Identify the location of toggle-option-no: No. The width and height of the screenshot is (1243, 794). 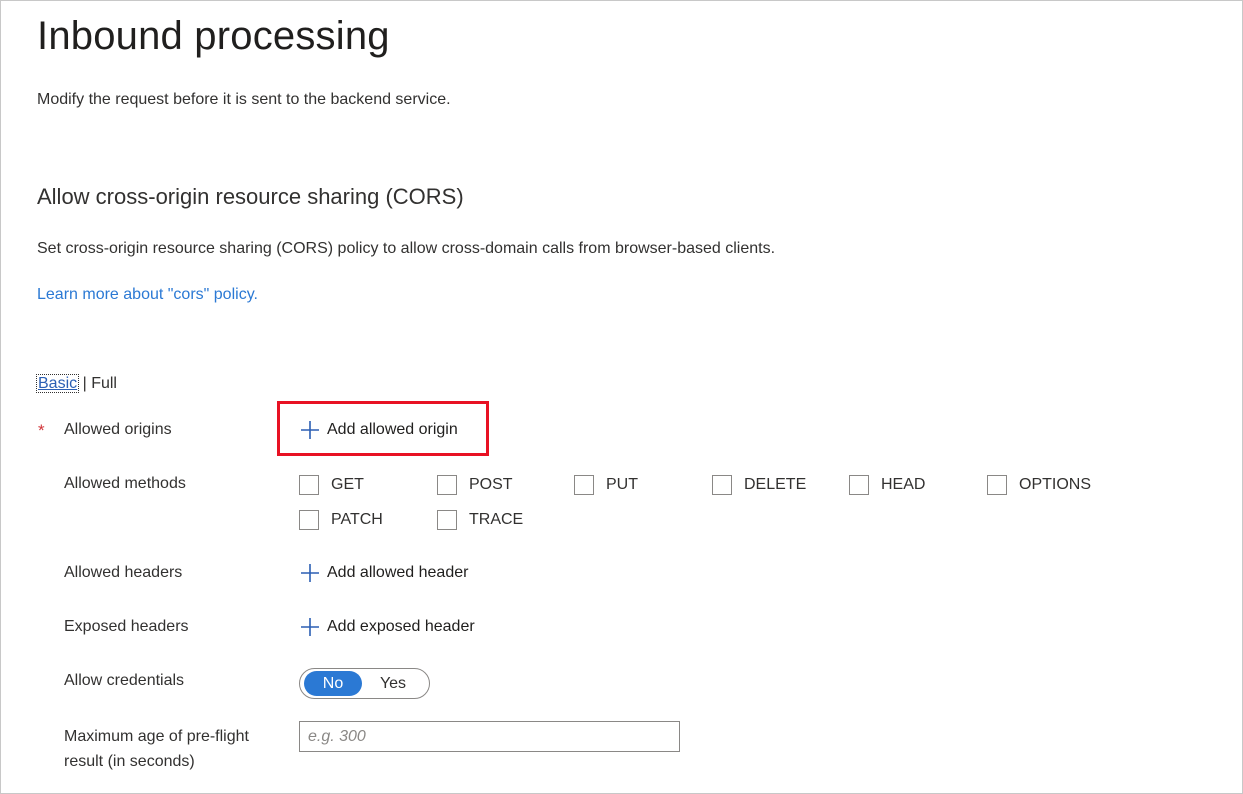
(333, 683).